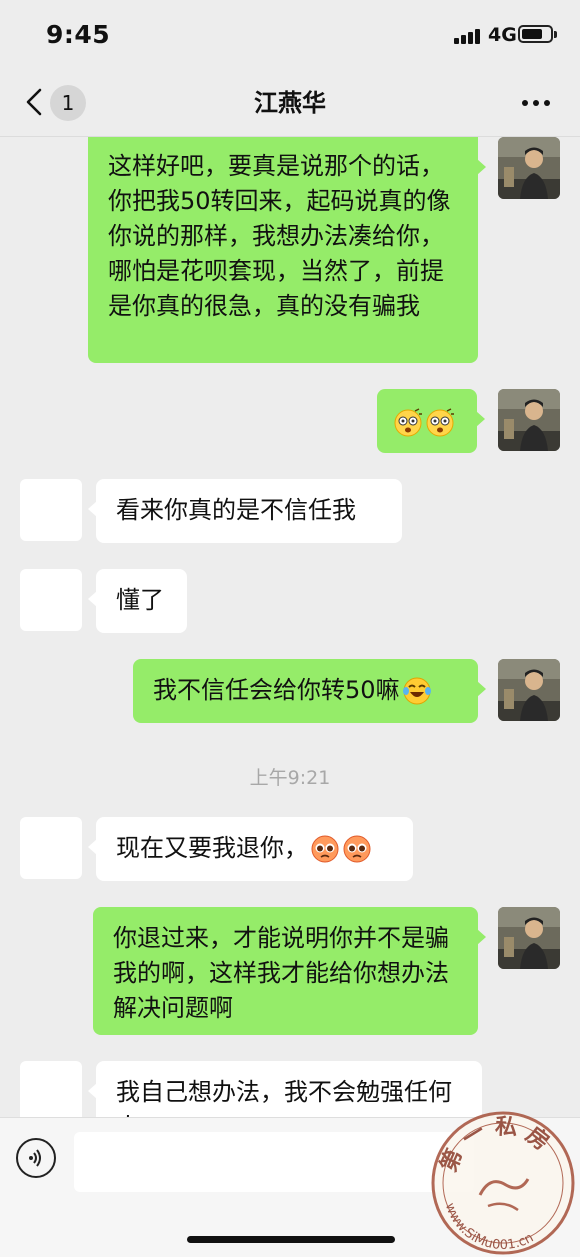  I want to click on message-bubble-outgoing, so click(431, 421).